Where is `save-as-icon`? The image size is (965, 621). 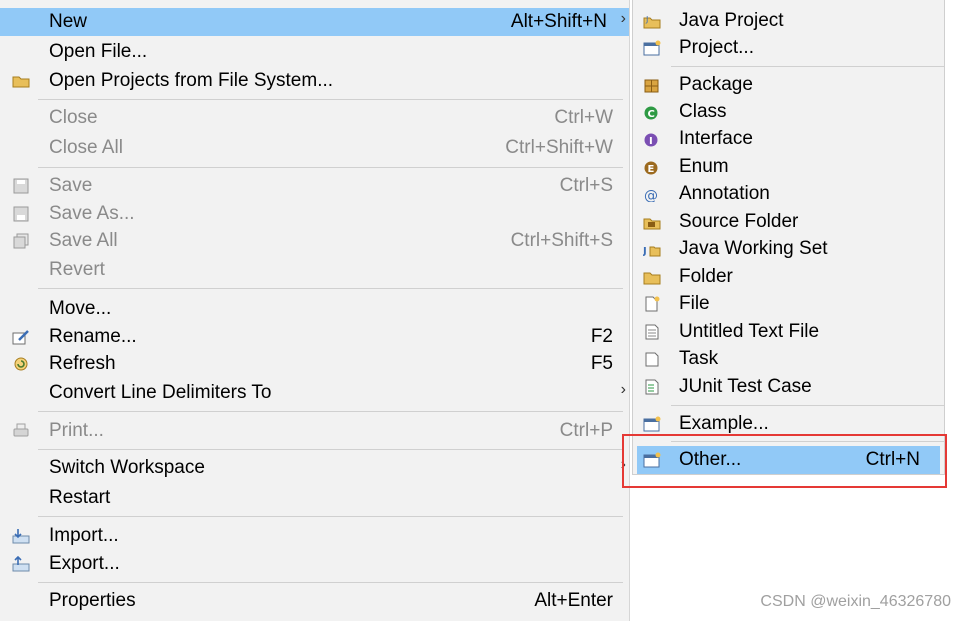 save-as-icon is located at coordinates (21, 214).